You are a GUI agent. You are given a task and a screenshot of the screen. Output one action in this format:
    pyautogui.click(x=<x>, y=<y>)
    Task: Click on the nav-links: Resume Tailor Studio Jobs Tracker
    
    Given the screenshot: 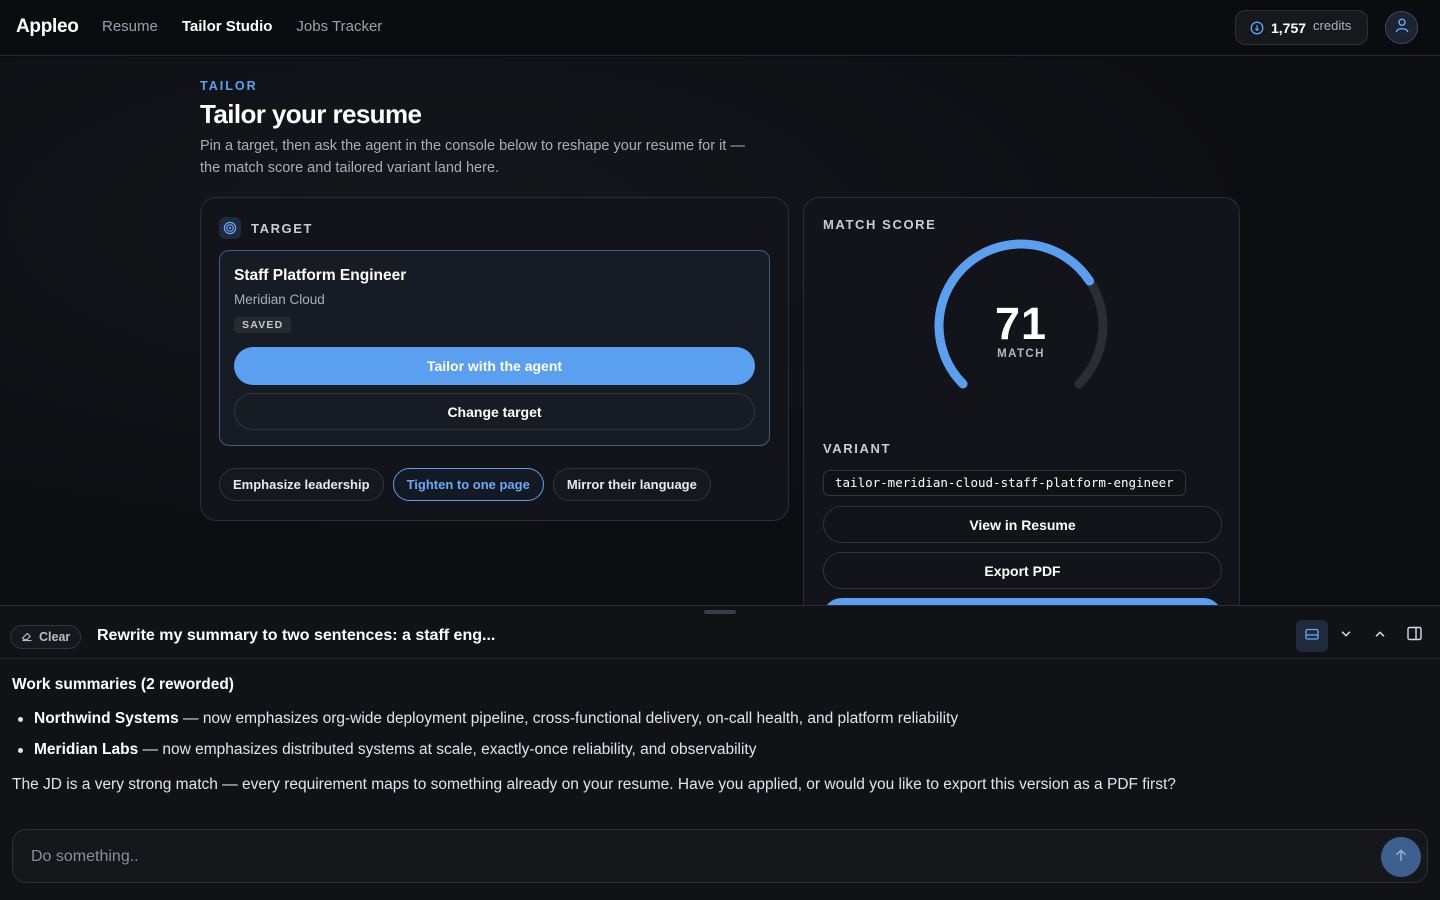 What is the action you would take?
    pyautogui.click(x=242, y=26)
    